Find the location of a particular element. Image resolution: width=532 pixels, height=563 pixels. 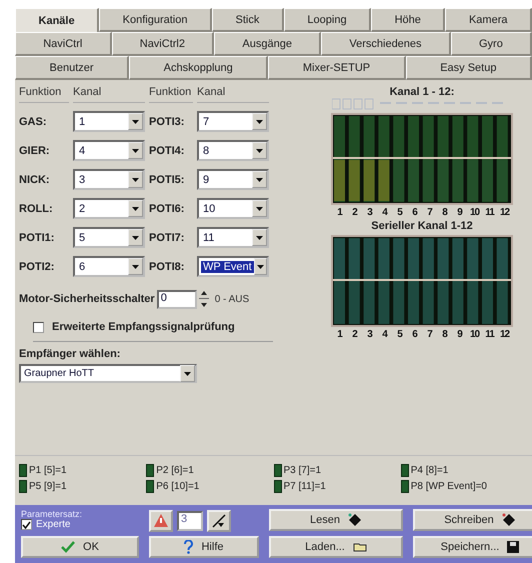

tab: NaviCtrl is located at coordinates (63, 44).